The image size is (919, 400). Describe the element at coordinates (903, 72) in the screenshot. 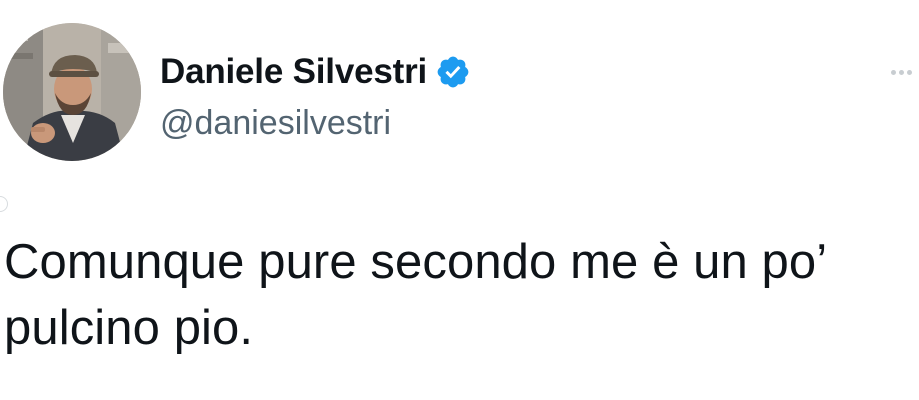

I see `more-options-icon` at that location.